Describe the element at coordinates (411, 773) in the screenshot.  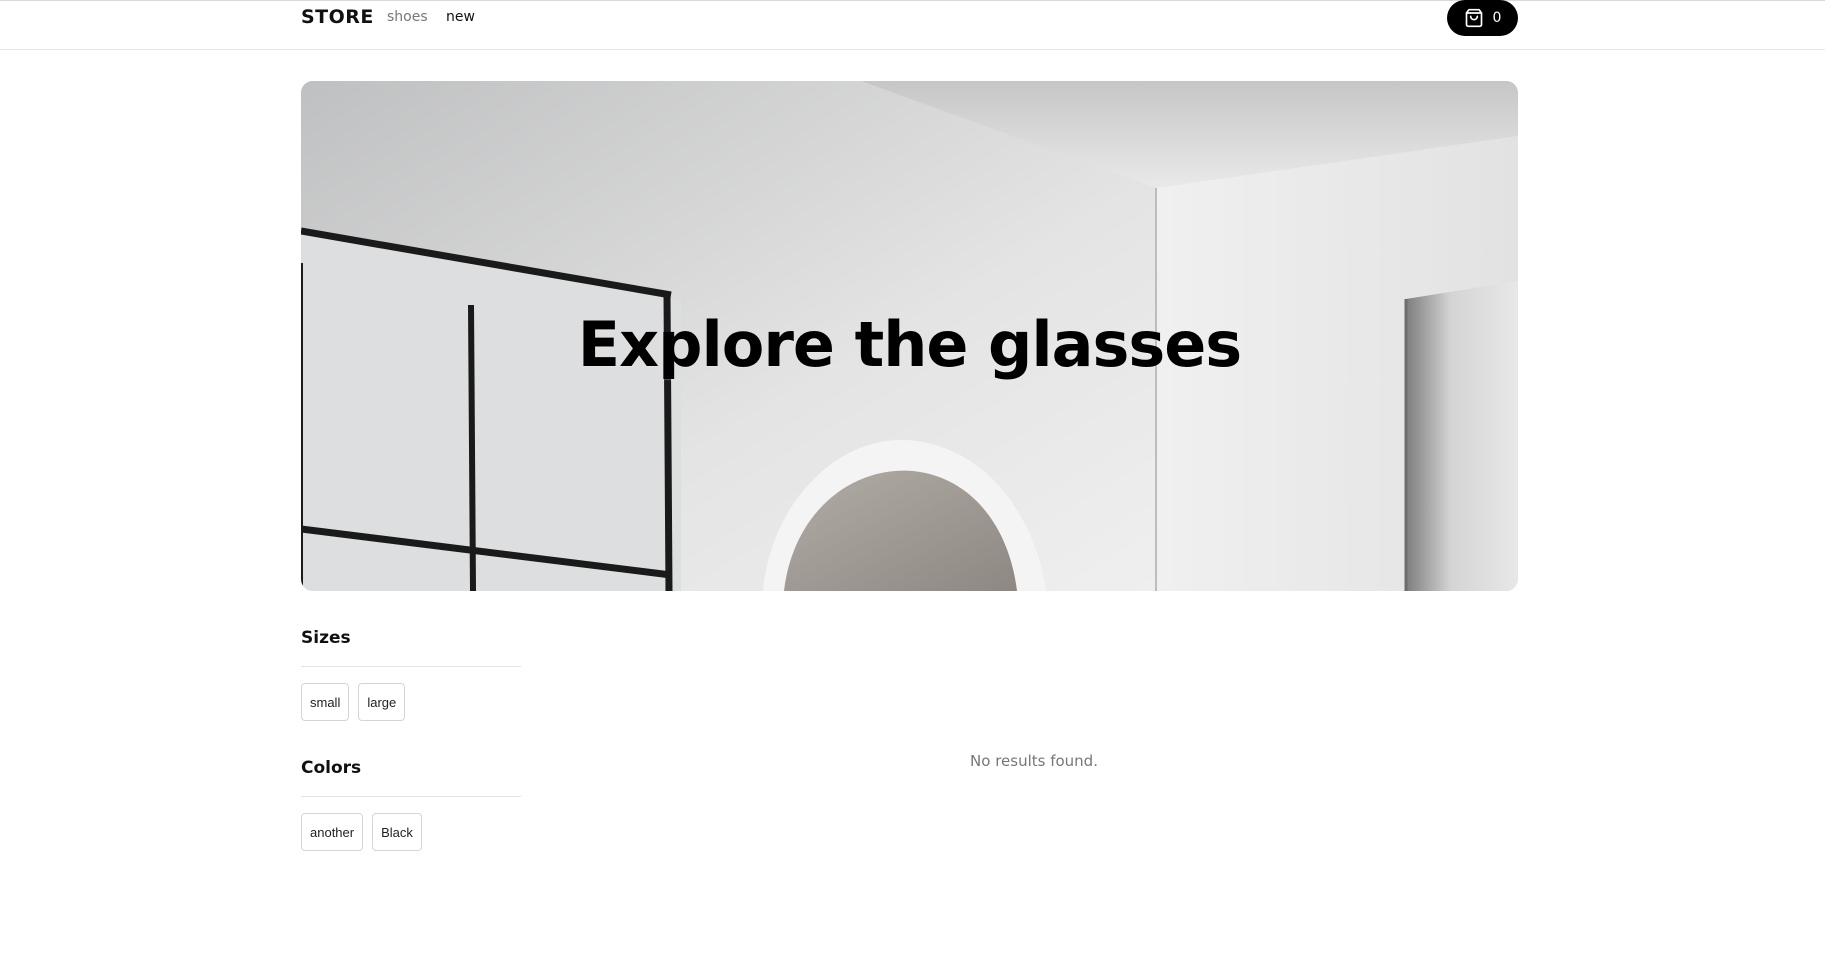
I see `colors-heading: Colors` at that location.